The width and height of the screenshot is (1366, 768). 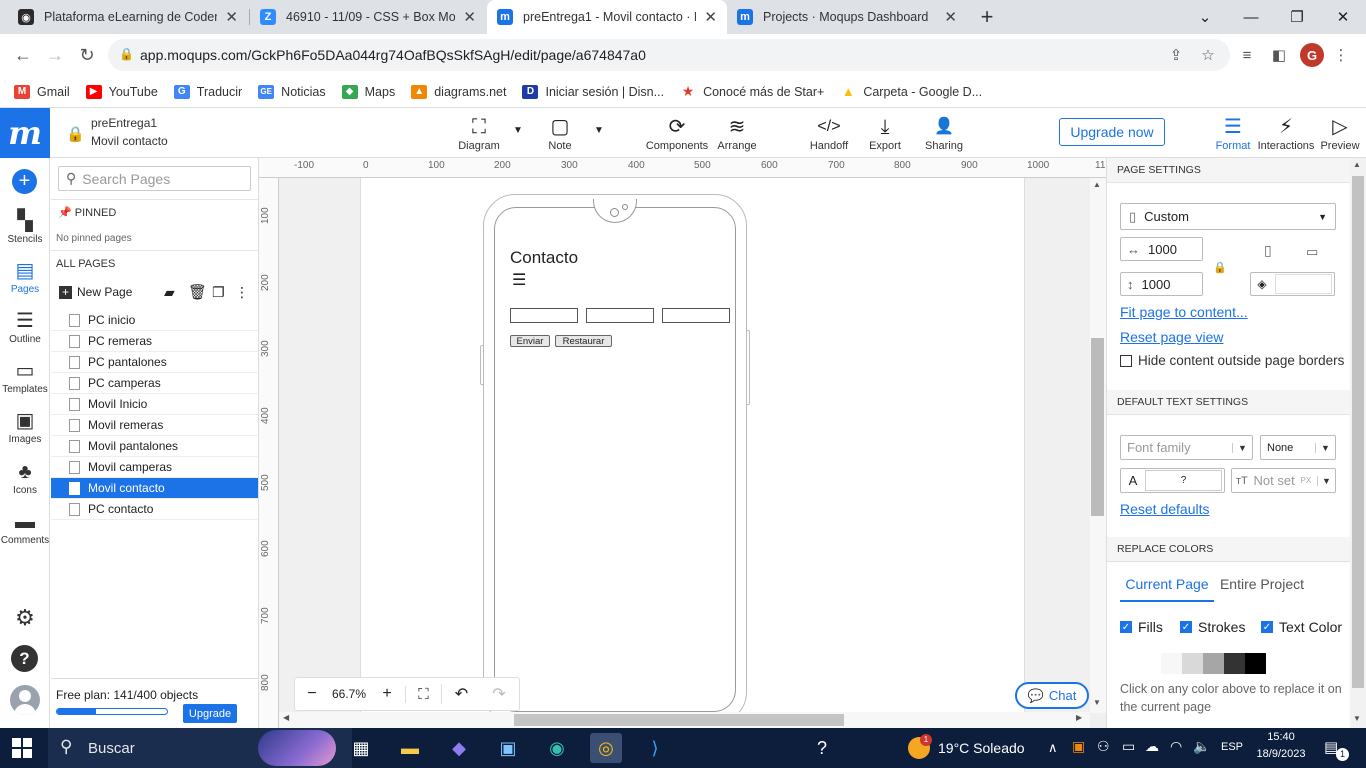 I want to click on page-fill-color: ◈, so click(x=1292, y=284).